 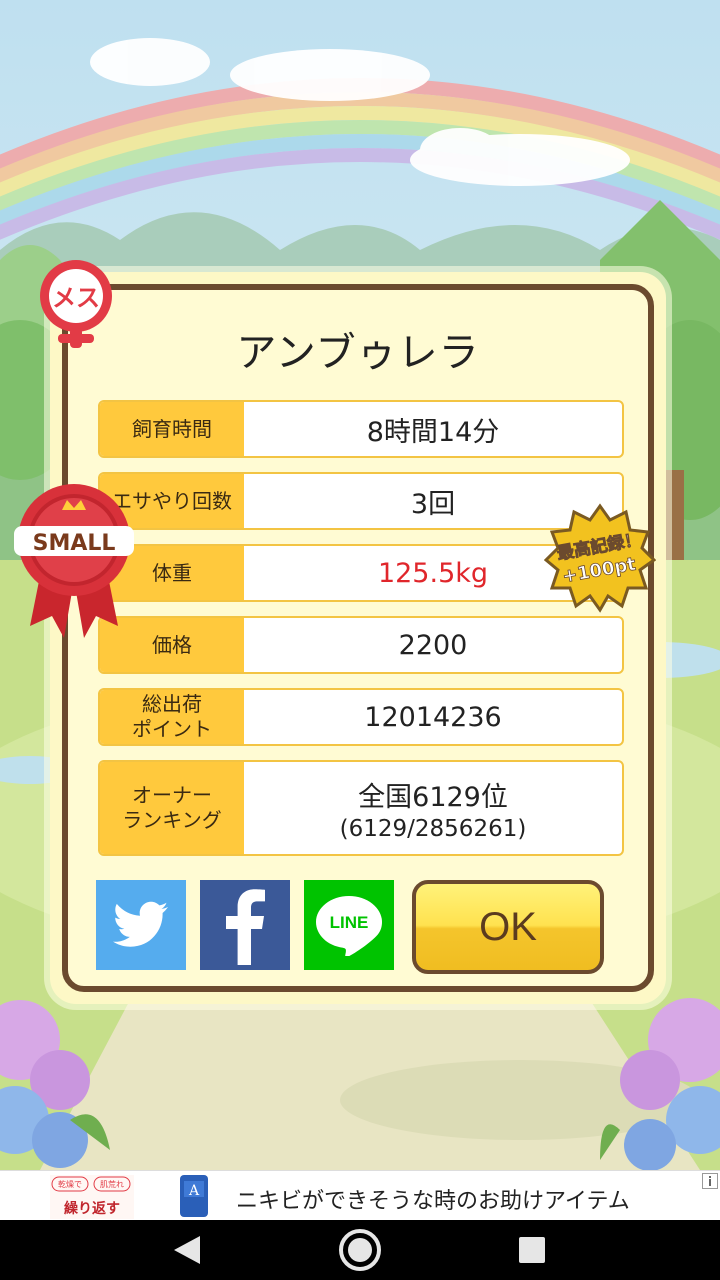 I want to click on ribbon-medal-icon: SMALL, so click(x=74, y=561).